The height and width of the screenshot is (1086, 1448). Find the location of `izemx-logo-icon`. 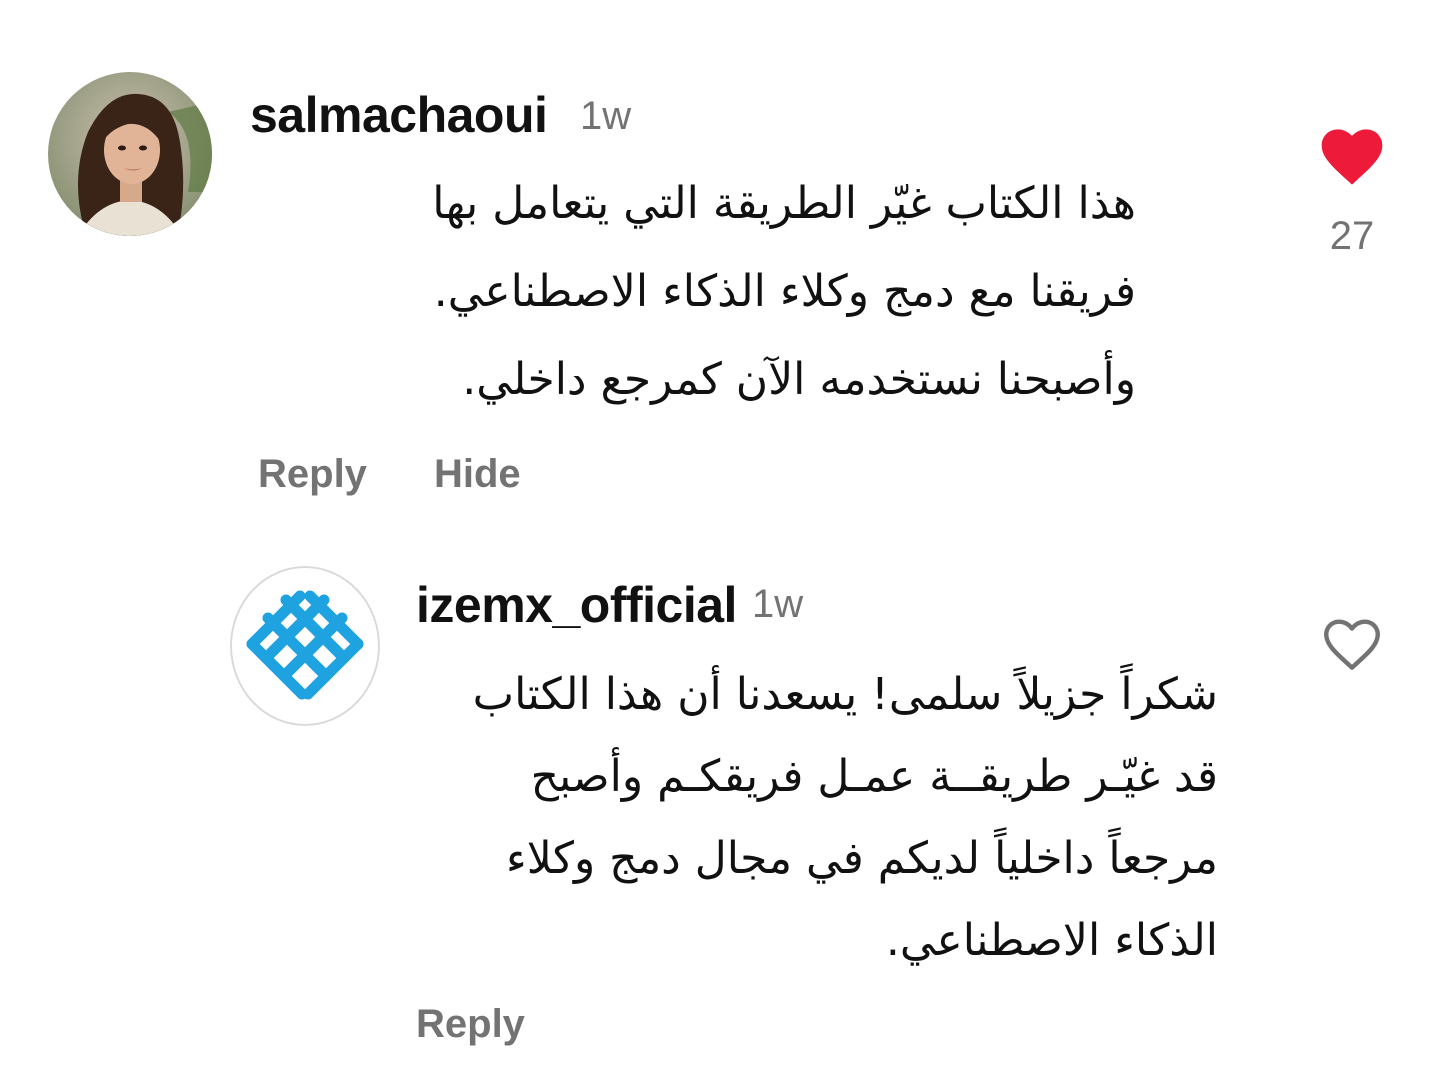

izemx-logo-icon is located at coordinates (305, 646).